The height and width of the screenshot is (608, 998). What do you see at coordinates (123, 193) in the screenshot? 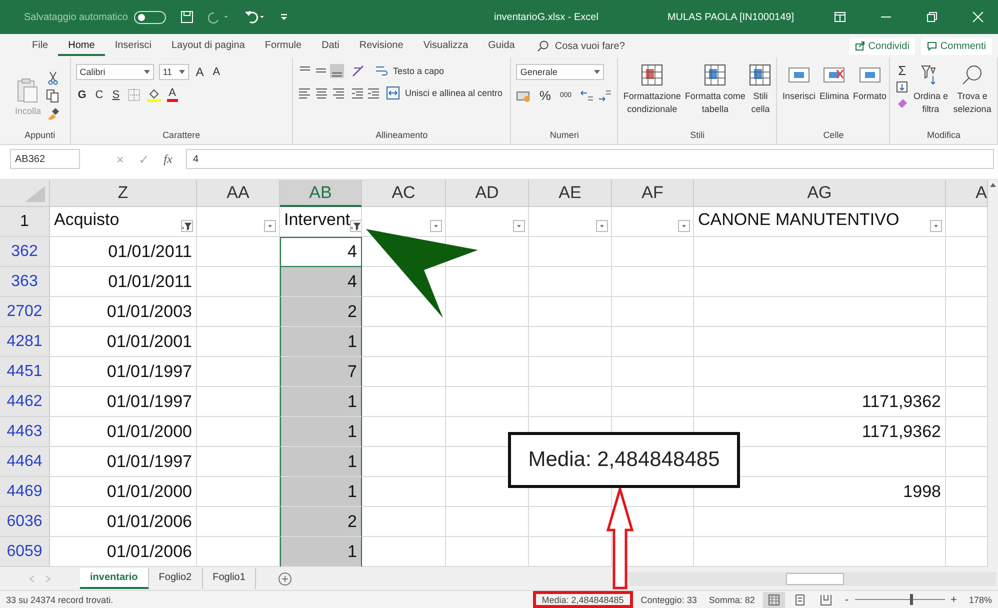
I see `column-header: Z` at bounding box center [123, 193].